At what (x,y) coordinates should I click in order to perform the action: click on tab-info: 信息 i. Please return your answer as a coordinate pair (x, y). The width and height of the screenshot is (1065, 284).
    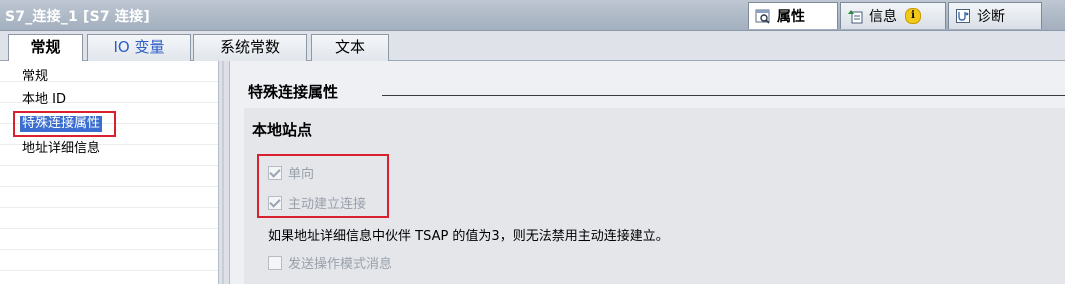
    Looking at the image, I should click on (893, 15).